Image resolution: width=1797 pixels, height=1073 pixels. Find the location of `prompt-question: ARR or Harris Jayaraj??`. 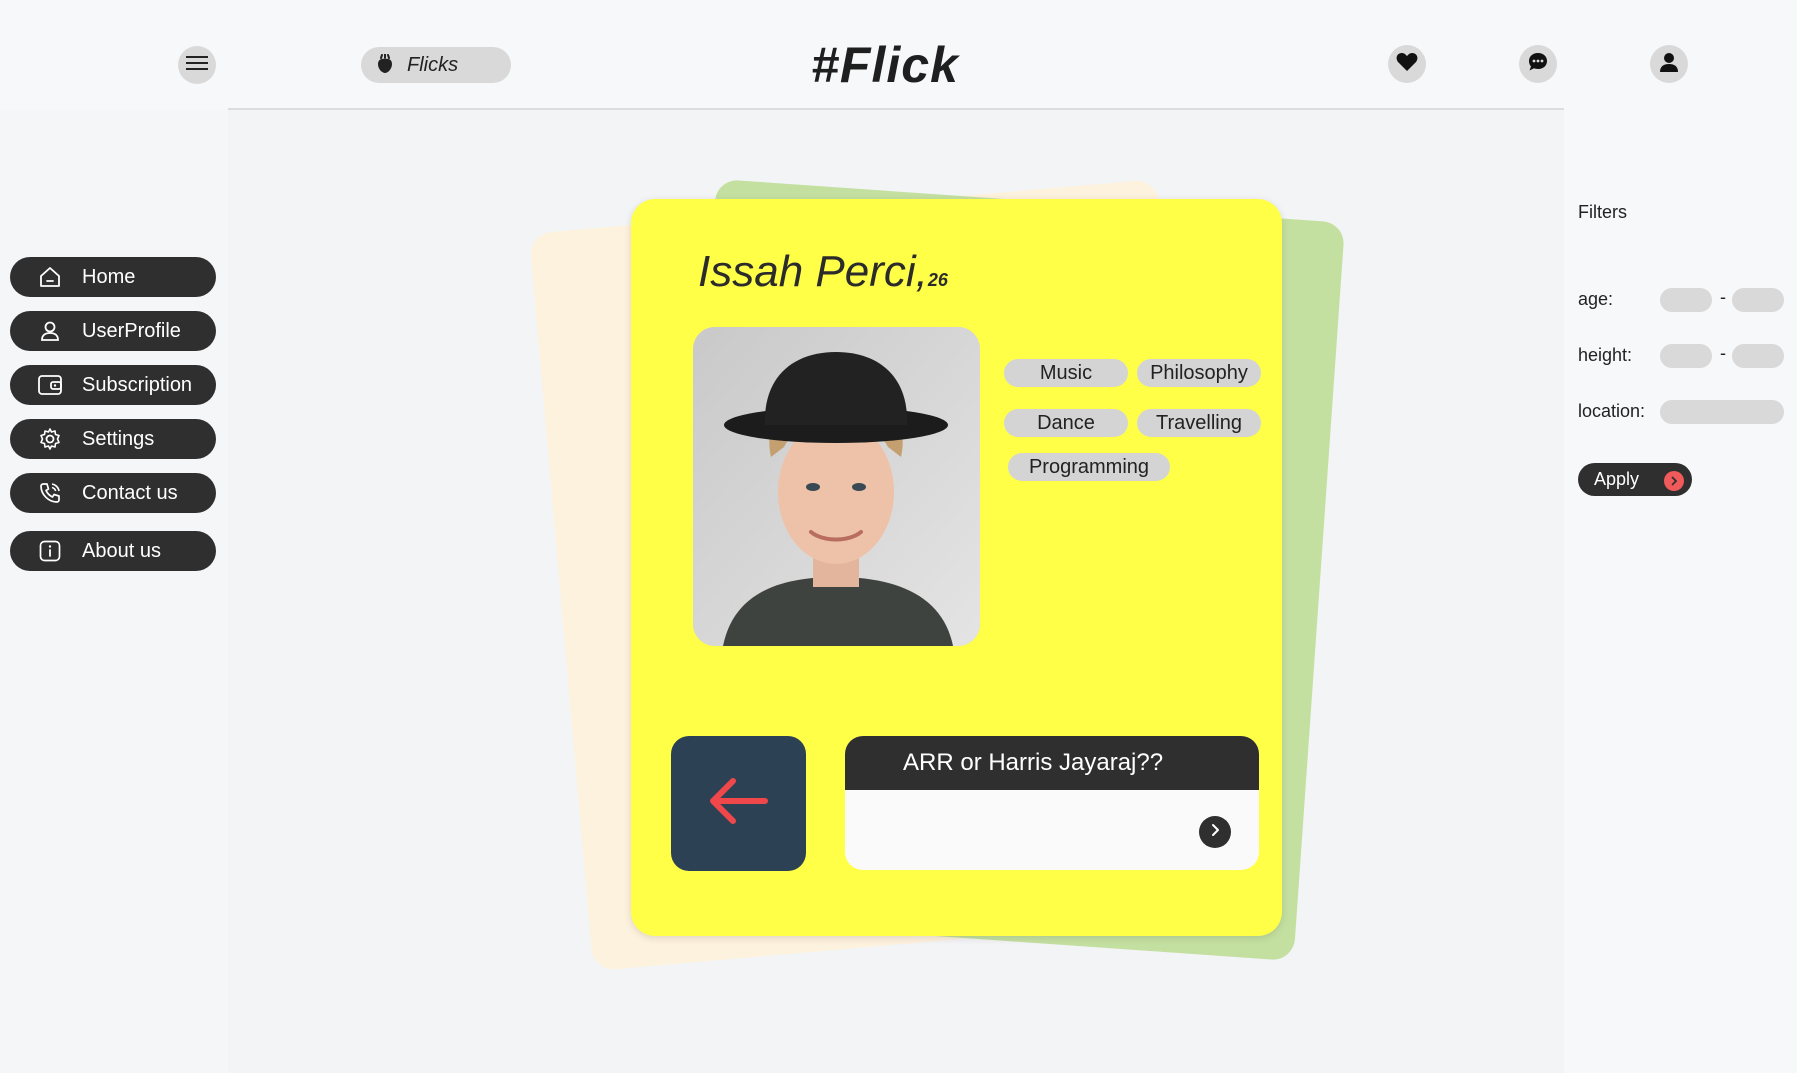

prompt-question: ARR or Harris Jayaraj?? is located at coordinates (1052, 763).